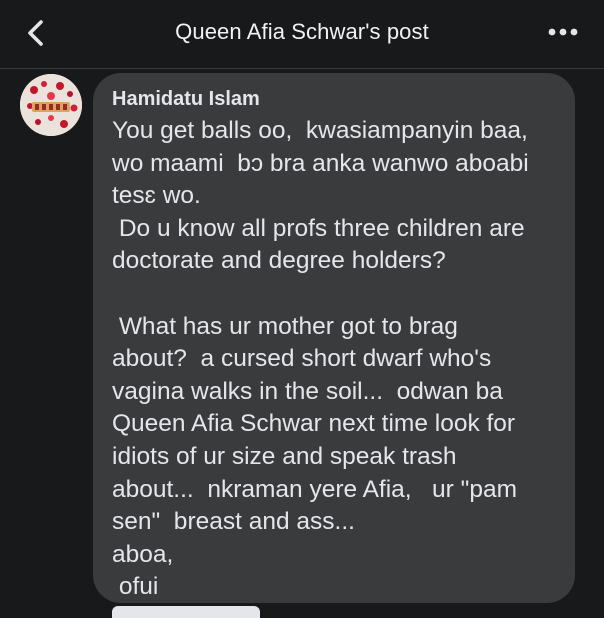  What do you see at coordinates (186, 612) in the screenshot?
I see `next-comment-preview` at bounding box center [186, 612].